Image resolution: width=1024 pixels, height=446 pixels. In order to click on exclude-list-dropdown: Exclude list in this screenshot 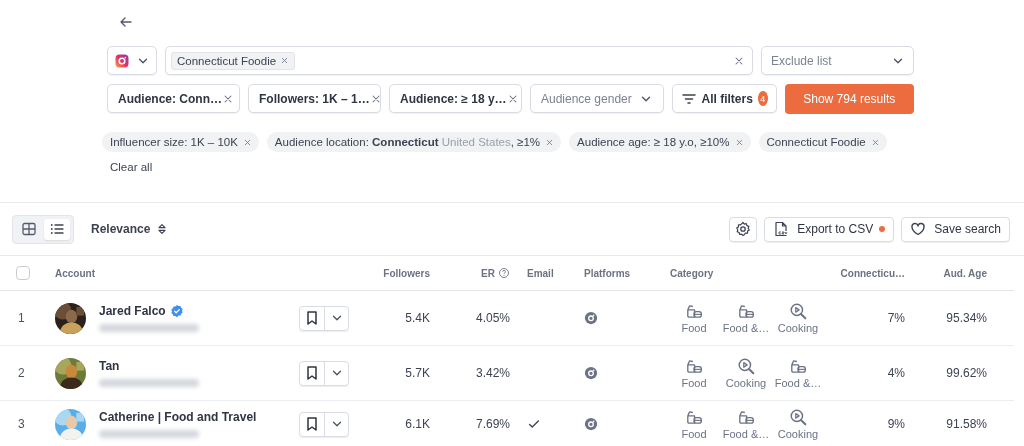, I will do `click(837, 60)`.